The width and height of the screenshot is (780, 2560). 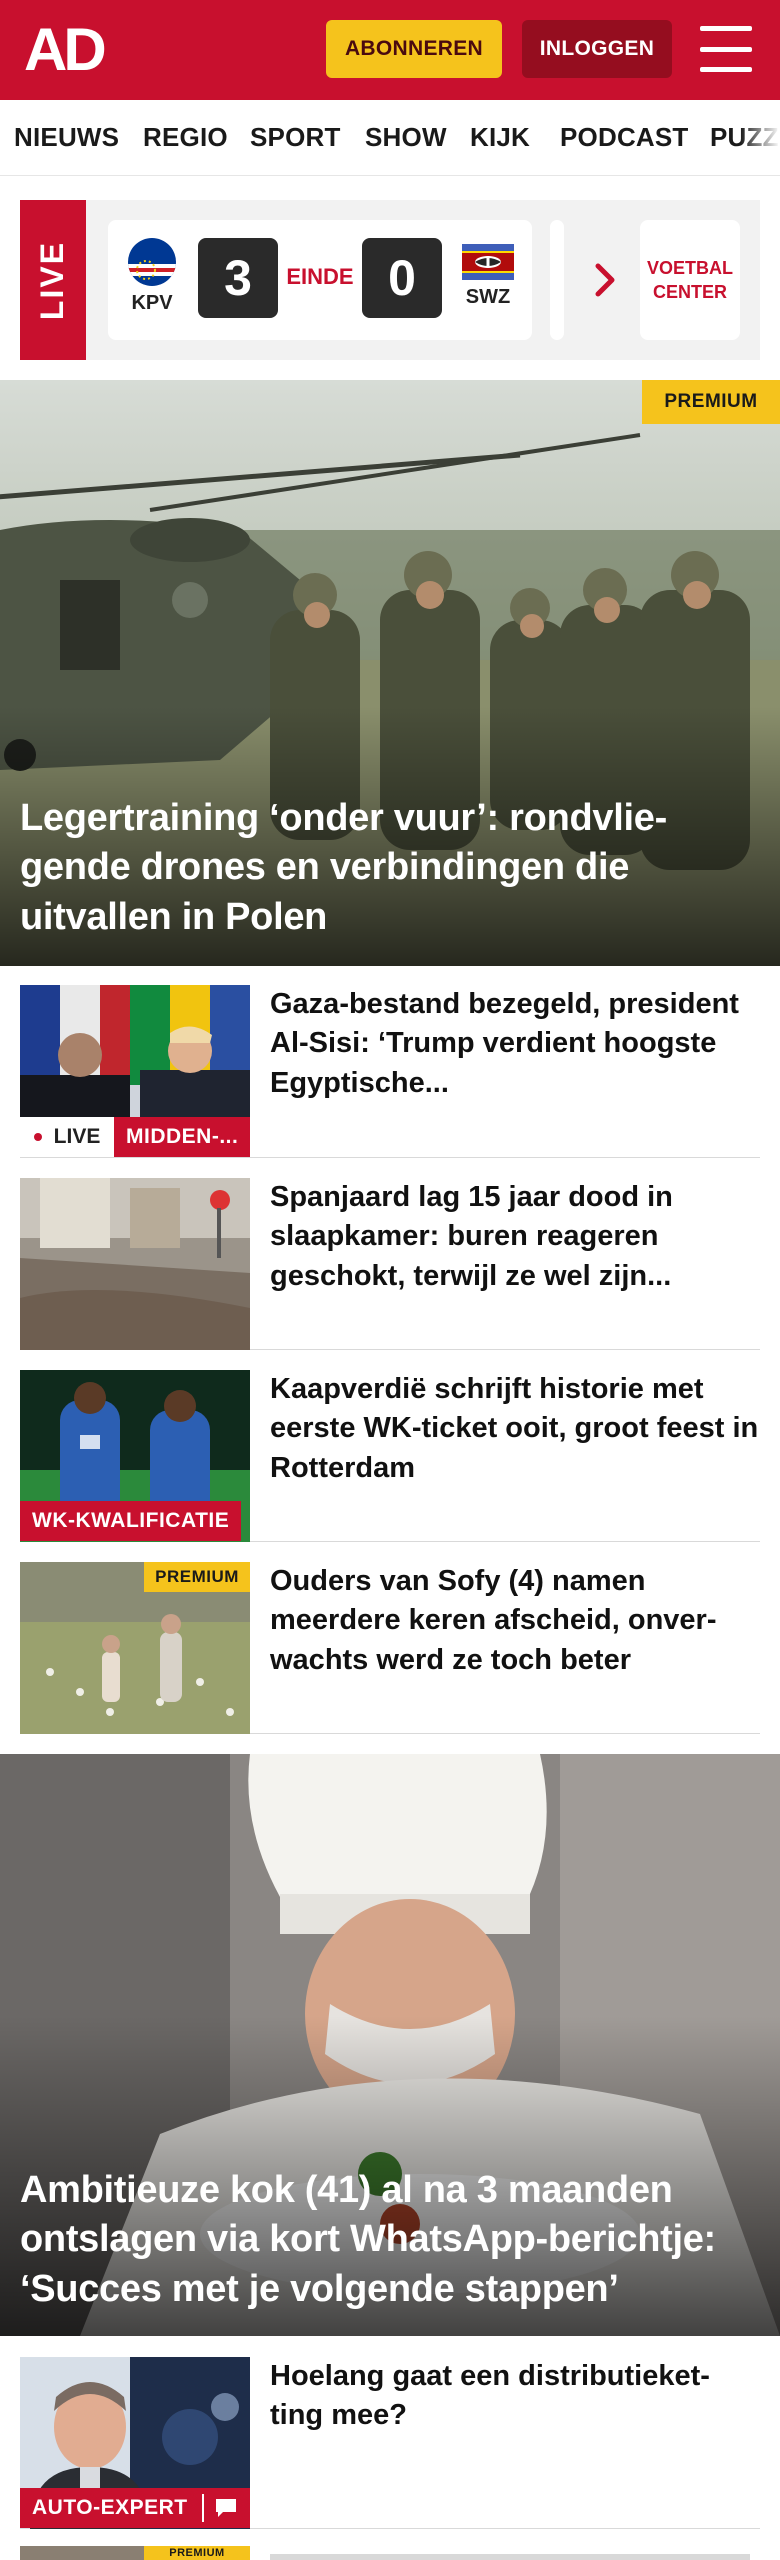 I want to click on nav-item-show: SHOW, so click(x=406, y=137).